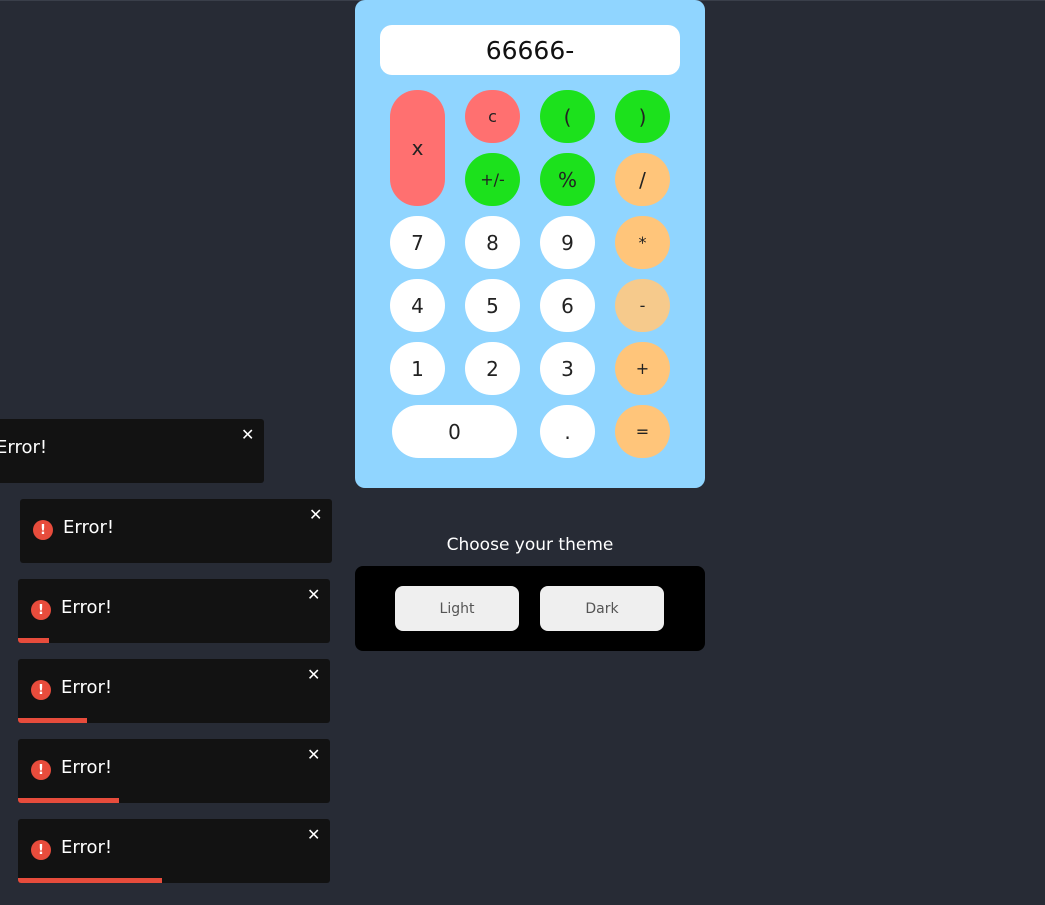  What do you see at coordinates (602, 608) in the screenshot?
I see `dark-theme-button: Dark` at bounding box center [602, 608].